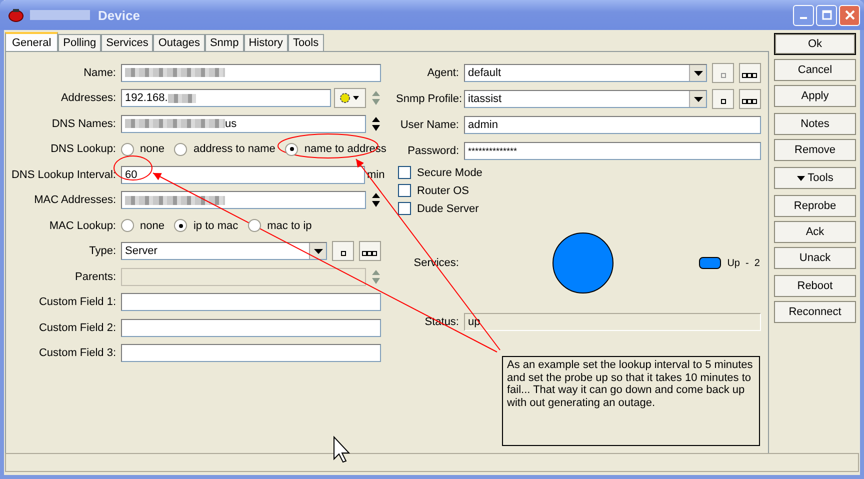 The height and width of the screenshot is (479, 864). I want to click on field-label: DNS Names:, so click(83, 124).